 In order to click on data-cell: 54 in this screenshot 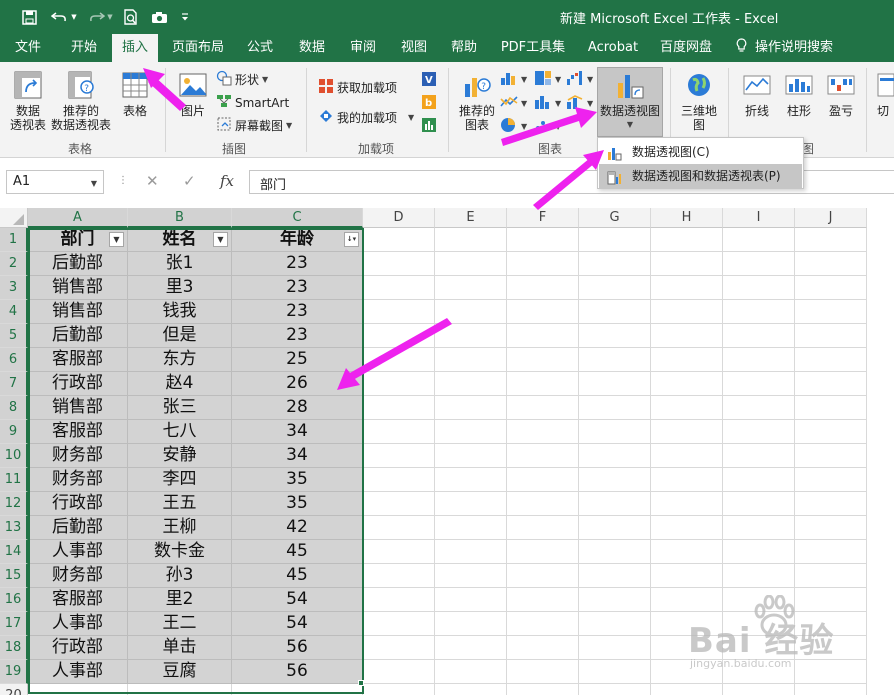, I will do `click(297, 624)`.